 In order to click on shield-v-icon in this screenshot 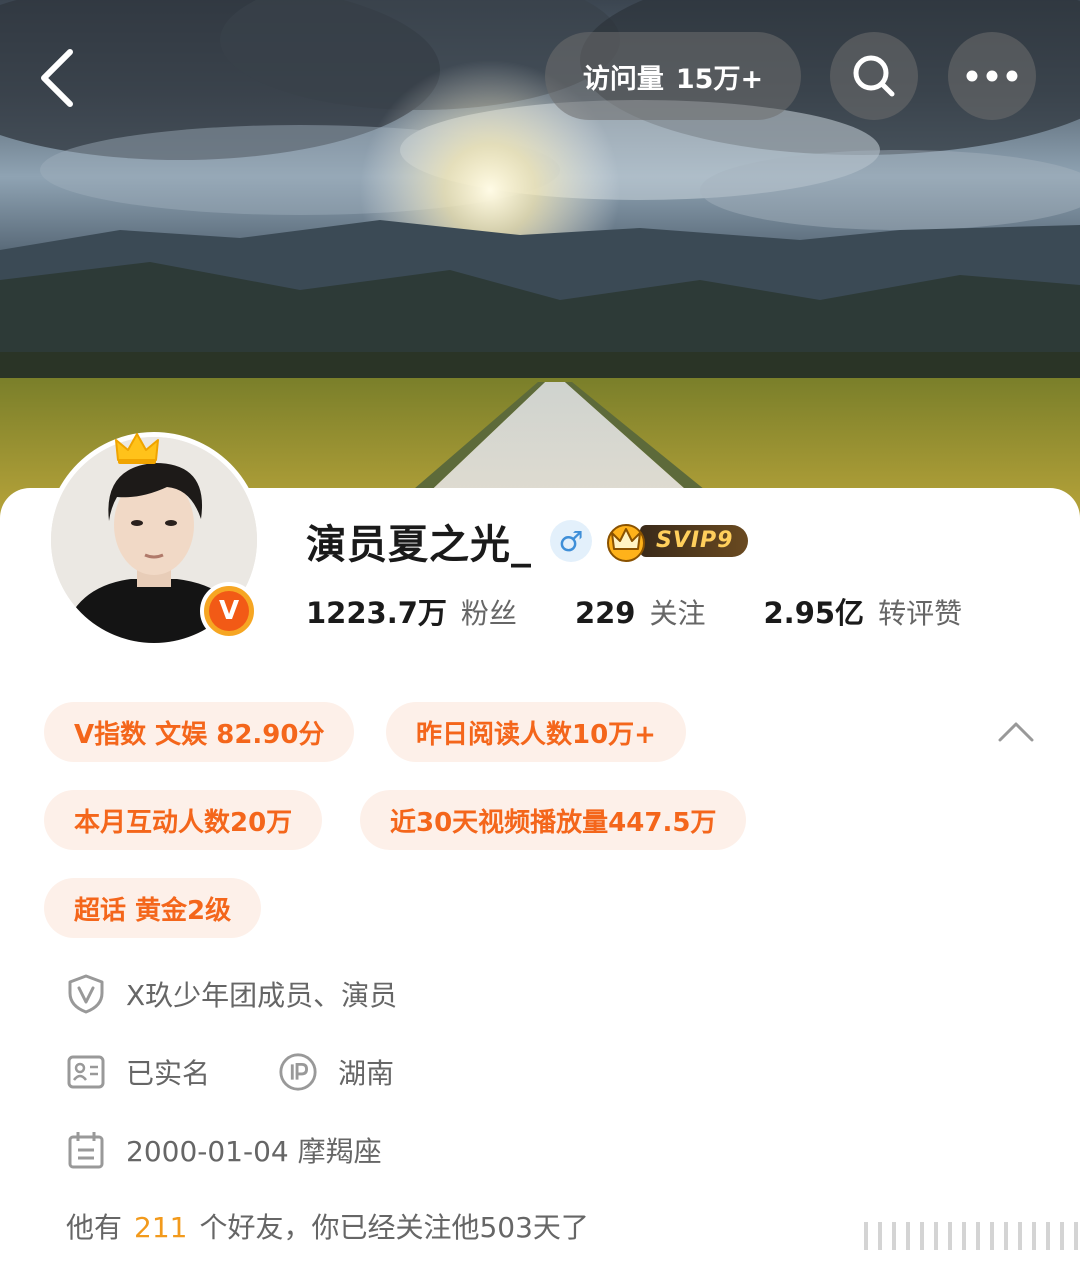, I will do `click(86, 994)`.